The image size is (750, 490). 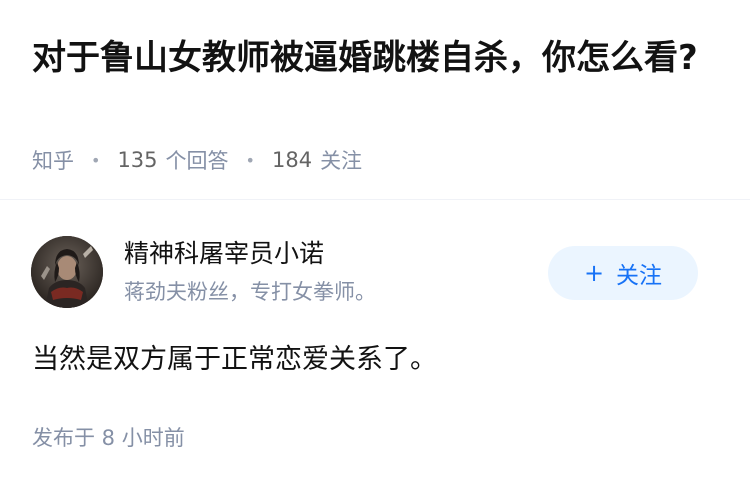 I want to click on question-header: 对于鲁山女教师被逼婚跳楼自杀，你怎么看?, so click(x=377, y=58).